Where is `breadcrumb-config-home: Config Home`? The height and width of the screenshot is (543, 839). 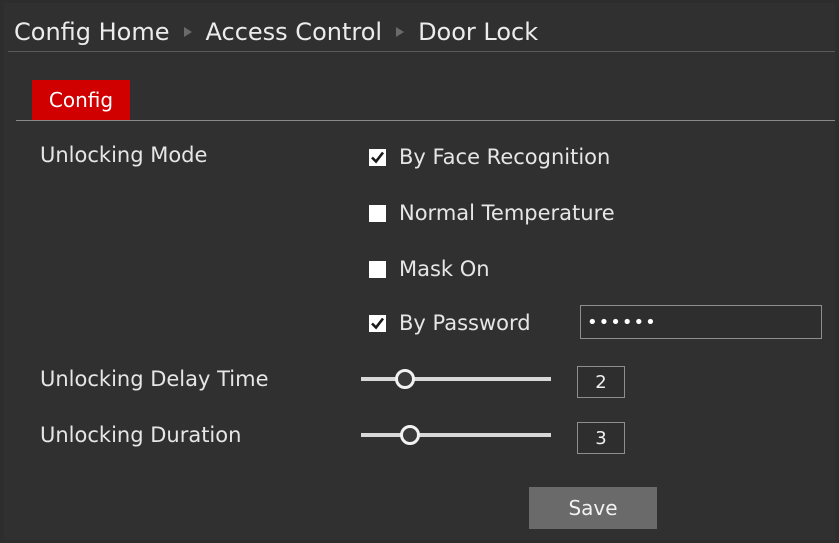 breadcrumb-config-home: Config Home is located at coordinates (92, 32).